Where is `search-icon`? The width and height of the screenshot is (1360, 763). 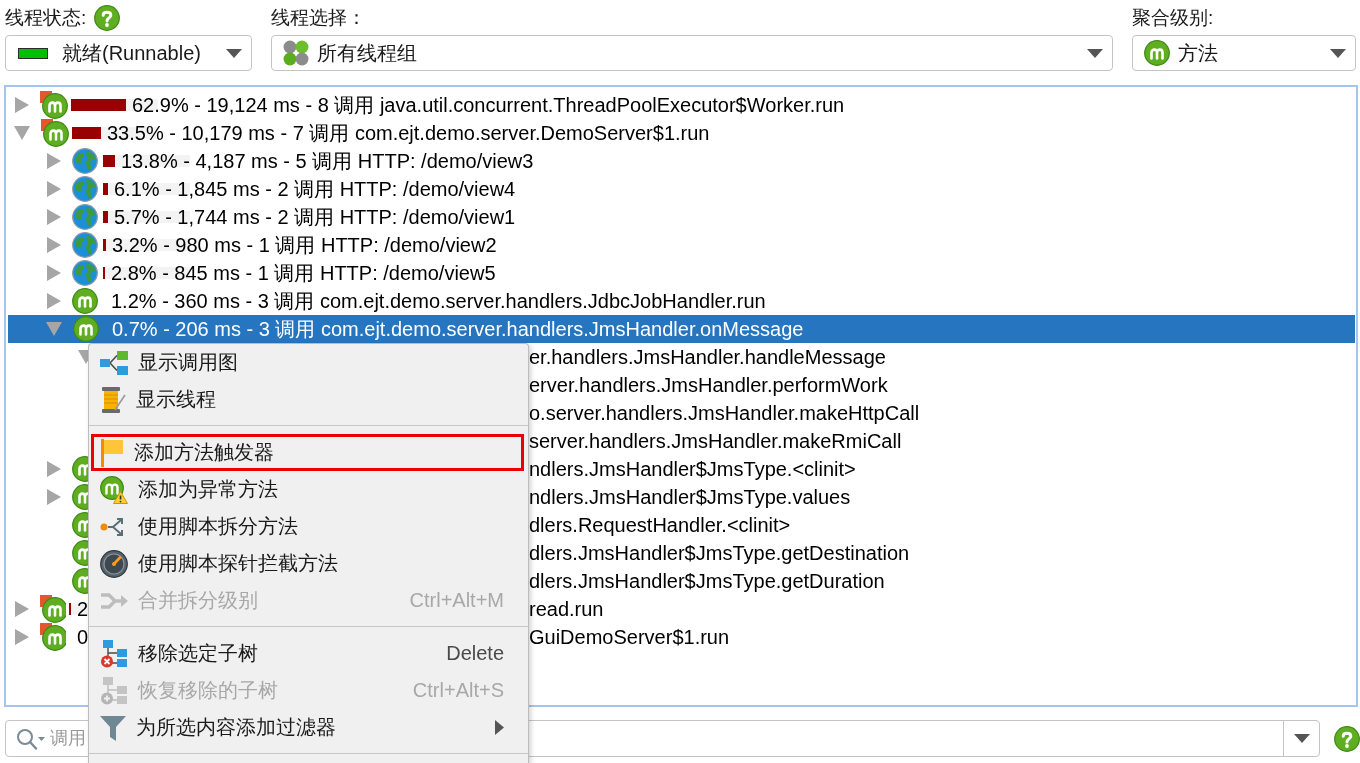
search-icon is located at coordinates (31, 738).